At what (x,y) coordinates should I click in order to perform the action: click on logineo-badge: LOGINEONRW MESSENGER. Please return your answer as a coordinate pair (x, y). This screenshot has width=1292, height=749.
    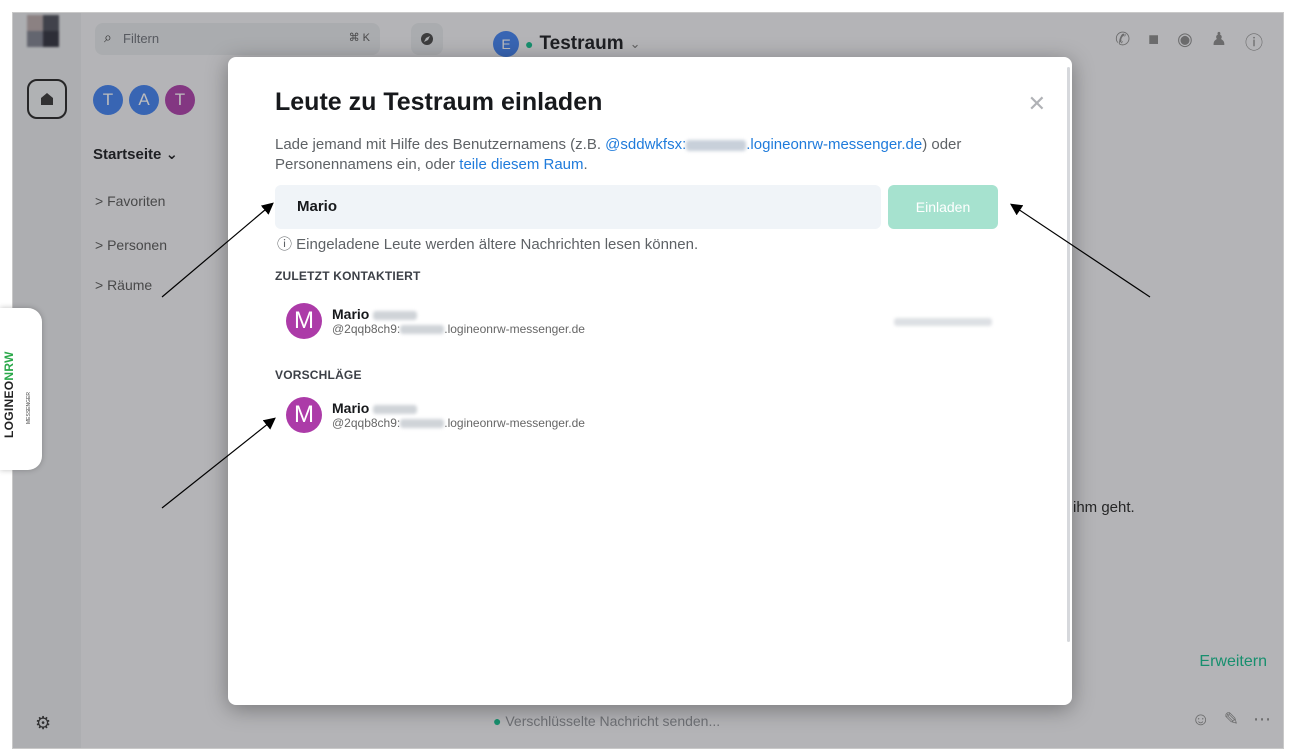
    Looking at the image, I should click on (21, 389).